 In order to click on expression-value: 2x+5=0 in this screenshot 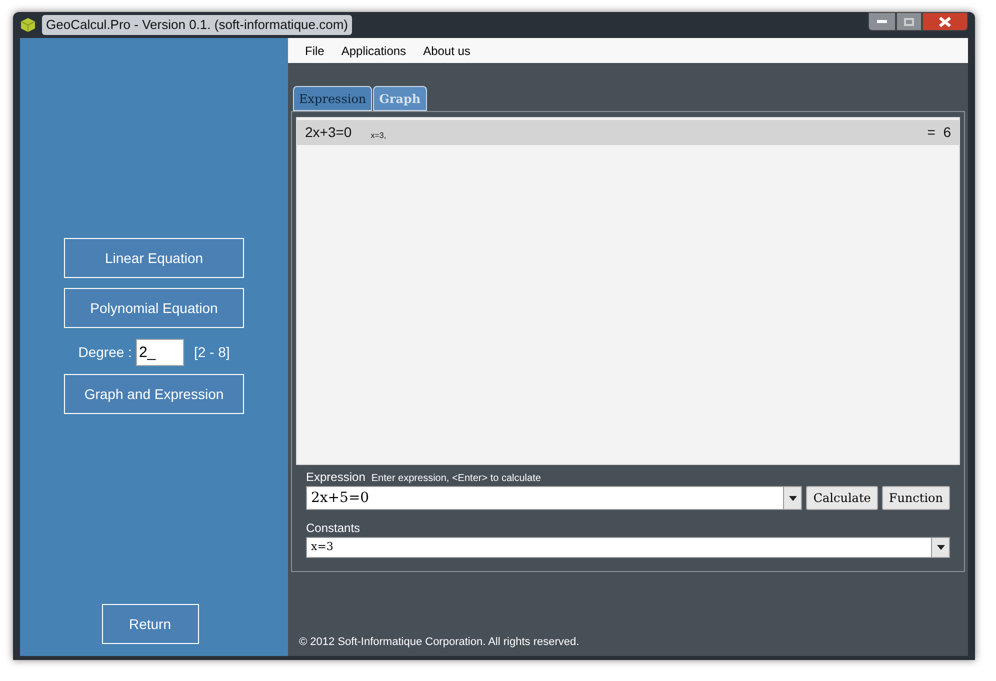, I will do `click(340, 498)`.